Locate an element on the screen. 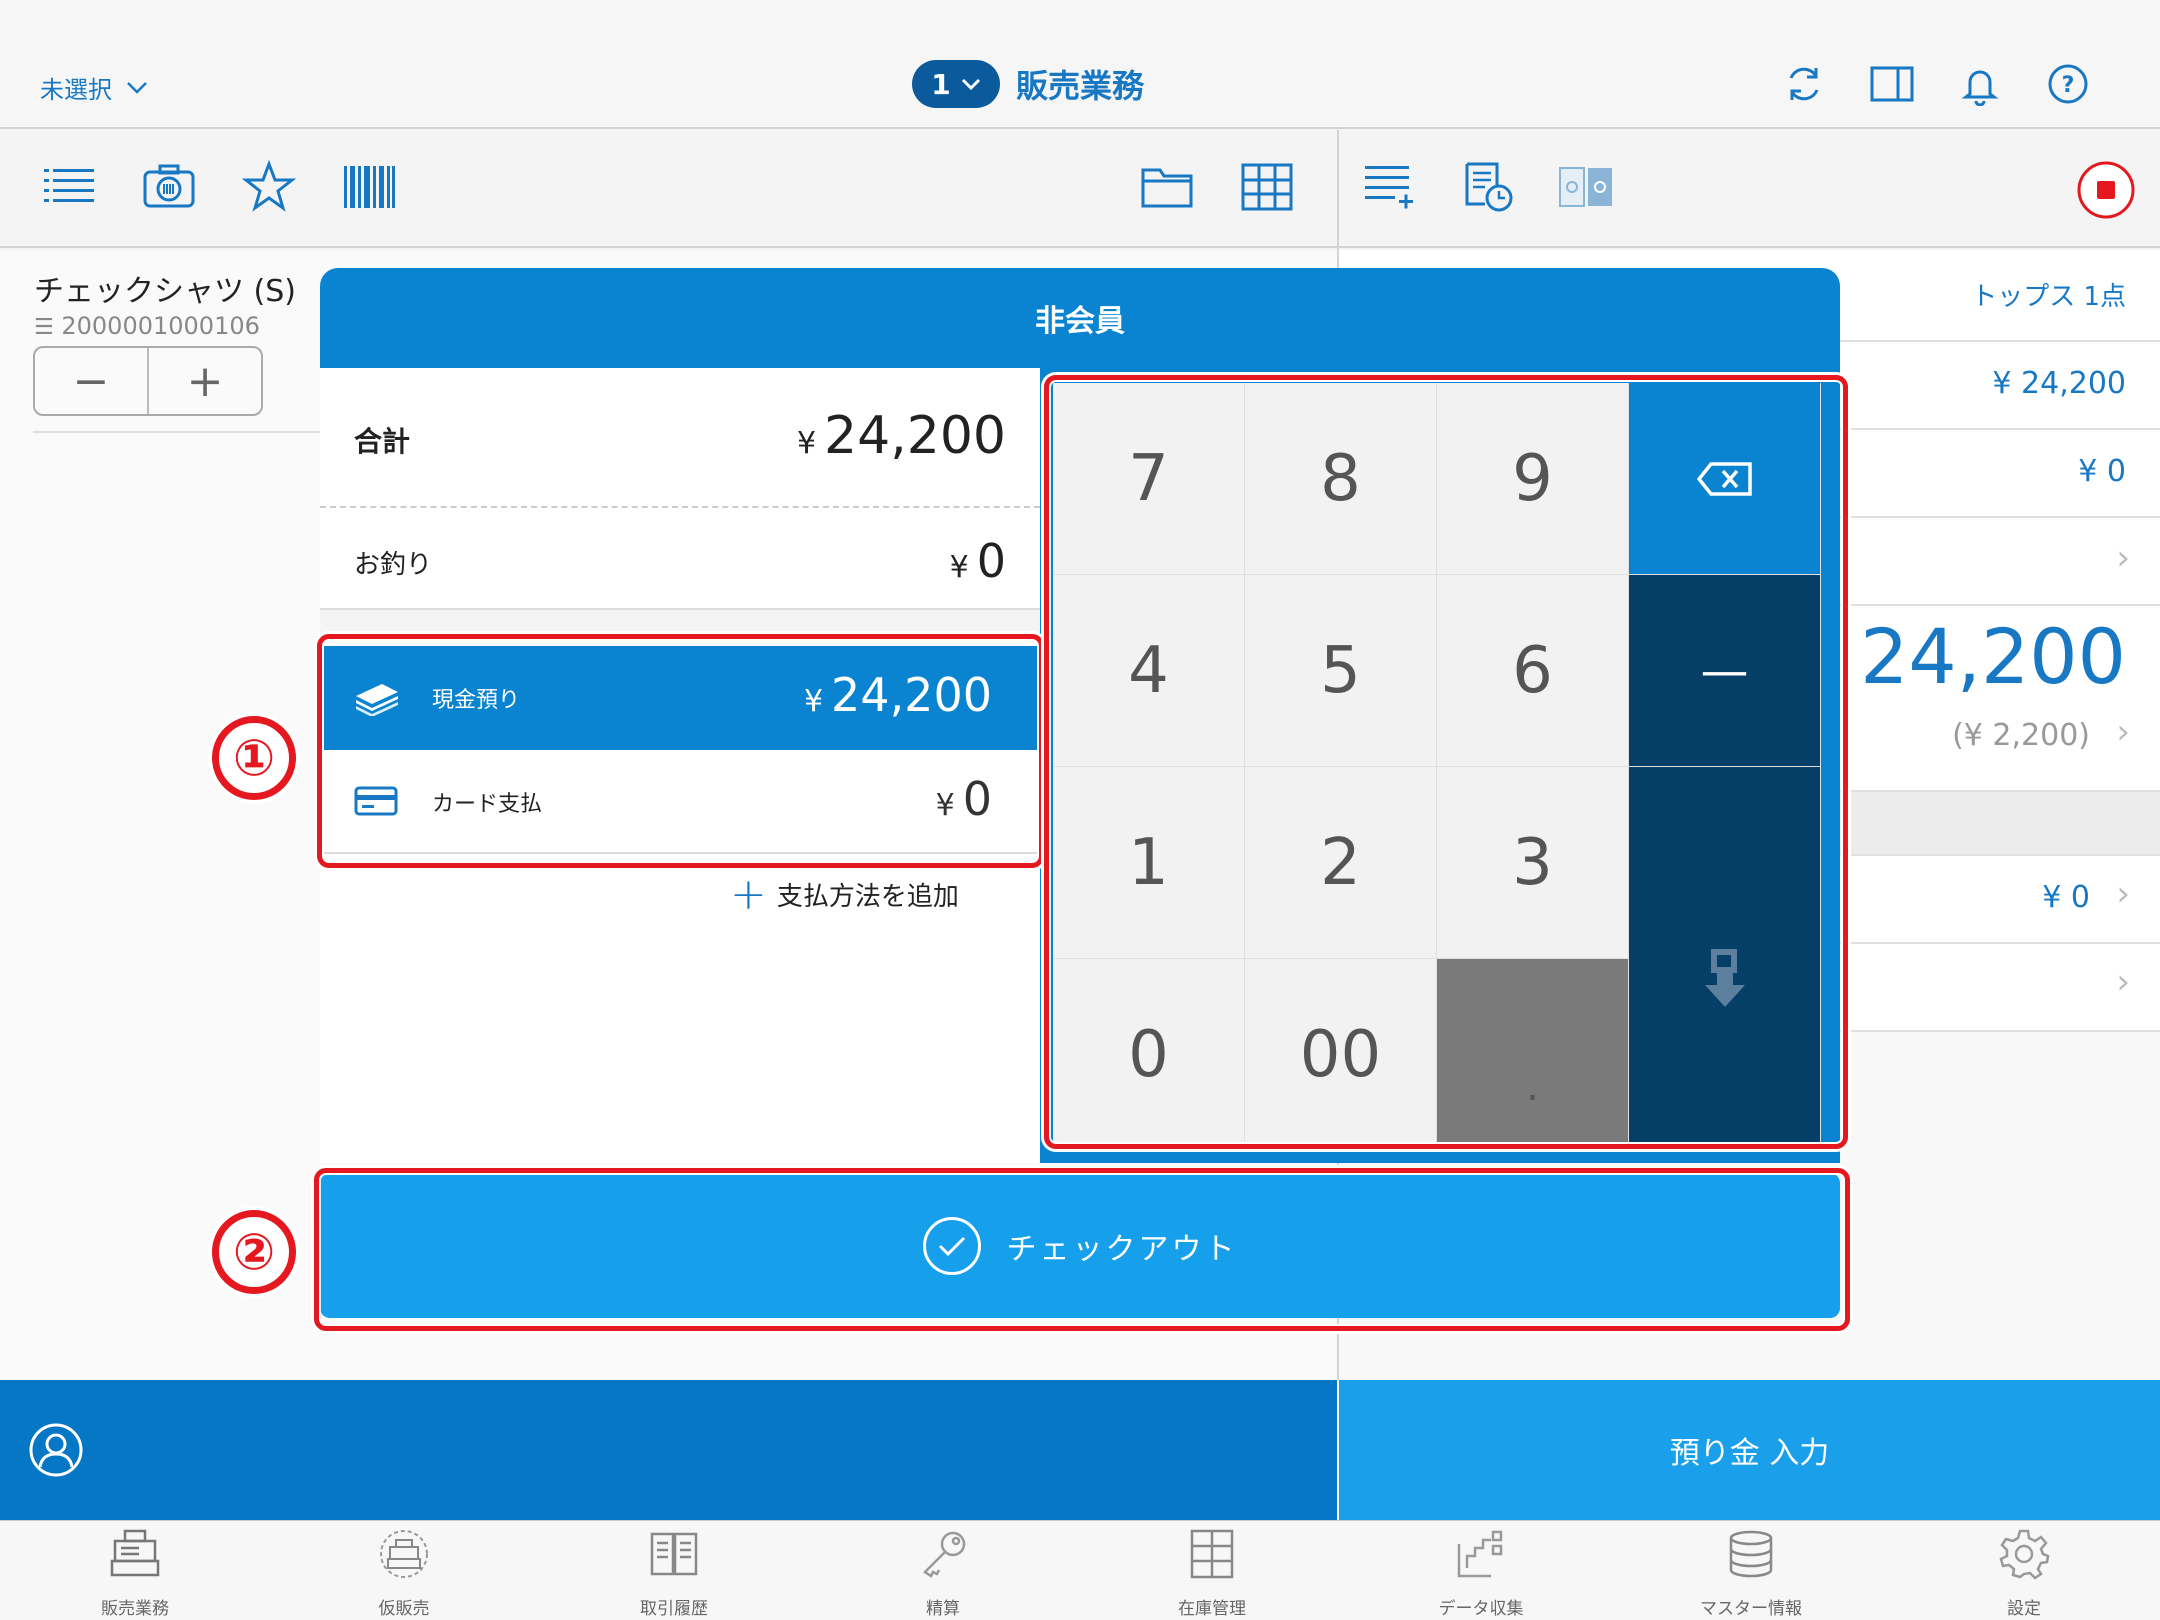  tab-label: 販売業務 is located at coordinates (135, 1609).